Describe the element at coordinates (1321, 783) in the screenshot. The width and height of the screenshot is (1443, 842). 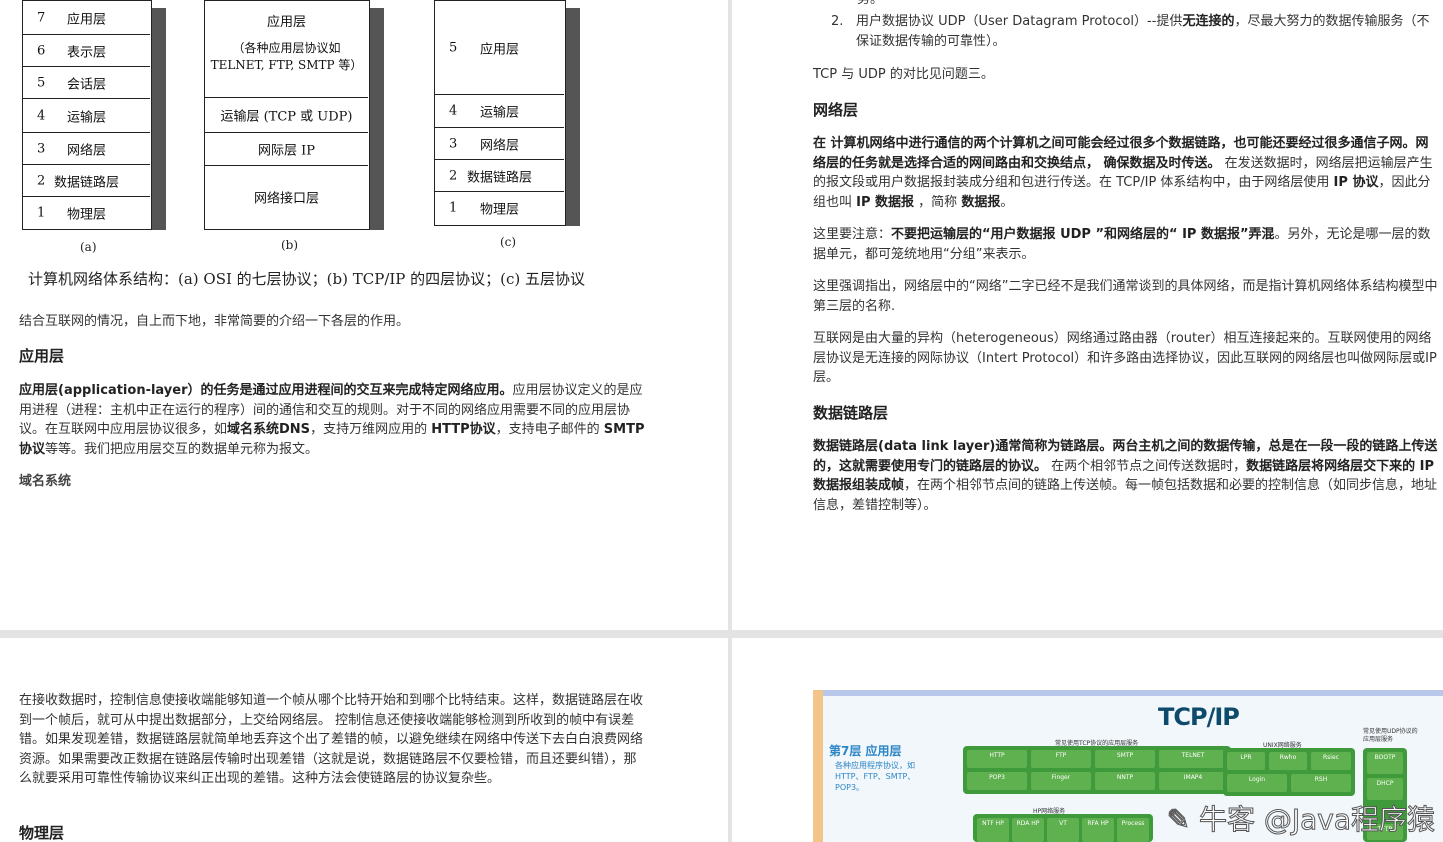
I see `poster-cell-rsh: RSH` at that location.